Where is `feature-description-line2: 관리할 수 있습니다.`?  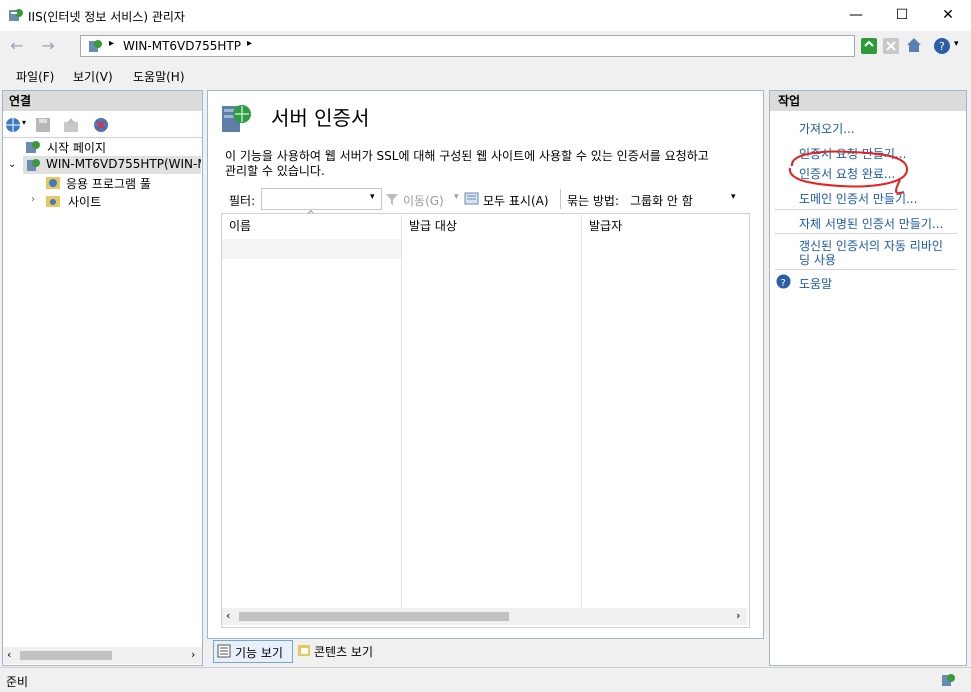 feature-description-line2: 관리할 수 있습니다. is located at coordinates (275, 171).